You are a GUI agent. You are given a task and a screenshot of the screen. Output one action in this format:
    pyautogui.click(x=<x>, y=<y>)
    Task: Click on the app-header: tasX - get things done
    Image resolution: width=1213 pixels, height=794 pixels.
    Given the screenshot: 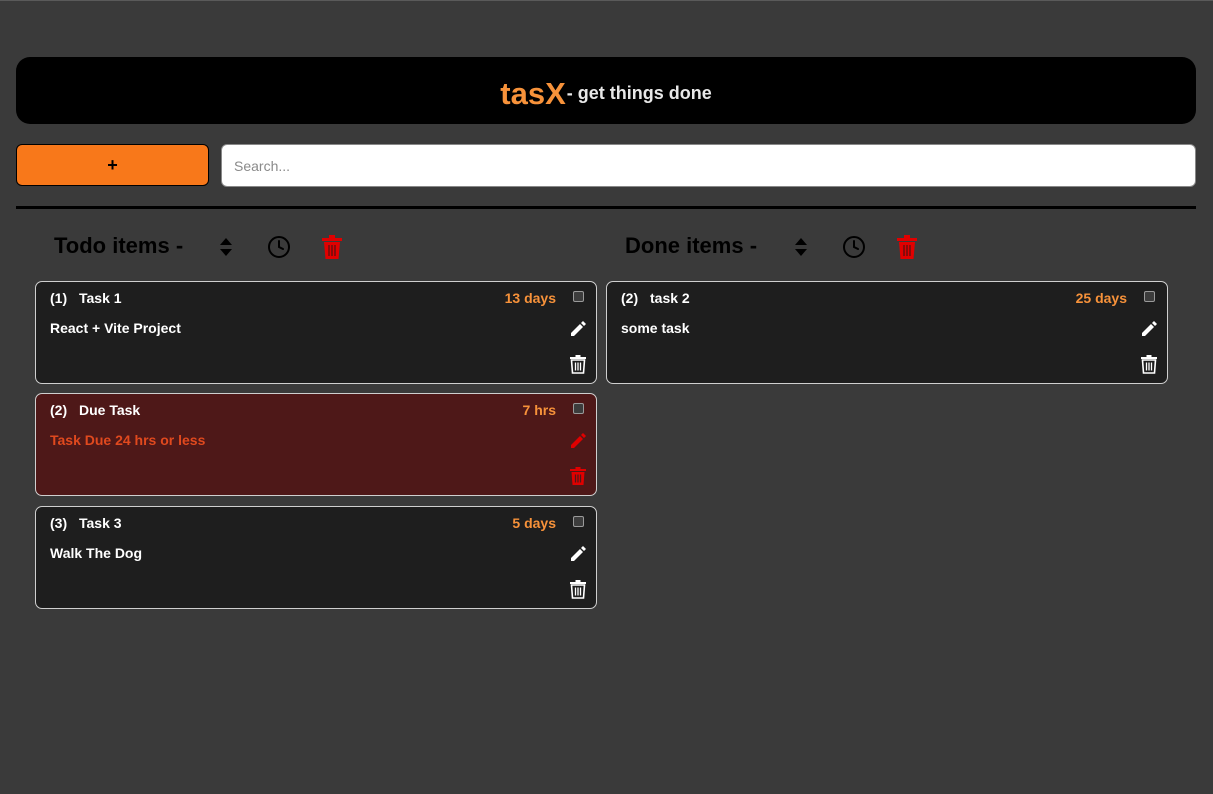 What is the action you would take?
    pyautogui.click(x=606, y=90)
    